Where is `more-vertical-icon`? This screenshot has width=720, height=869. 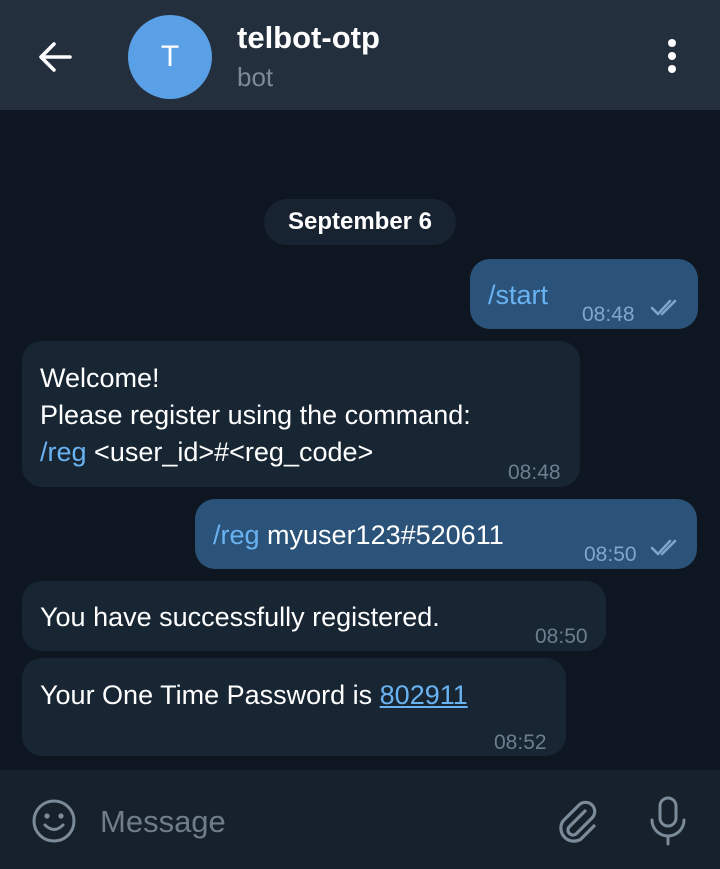
more-vertical-icon is located at coordinates (672, 56).